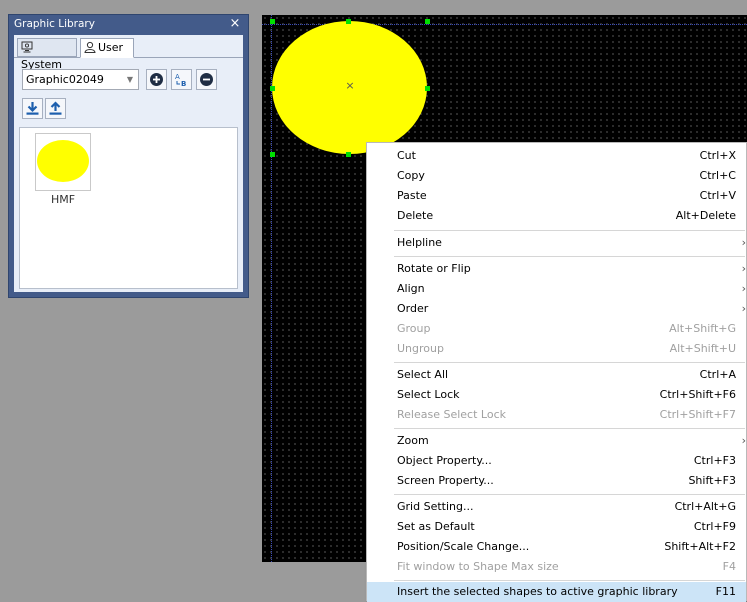 Image resolution: width=747 pixels, height=602 pixels. Describe the element at coordinates (714, 460) in the screenshot. I see `menu-item-shortcut: Ctrl+F3` at that location.